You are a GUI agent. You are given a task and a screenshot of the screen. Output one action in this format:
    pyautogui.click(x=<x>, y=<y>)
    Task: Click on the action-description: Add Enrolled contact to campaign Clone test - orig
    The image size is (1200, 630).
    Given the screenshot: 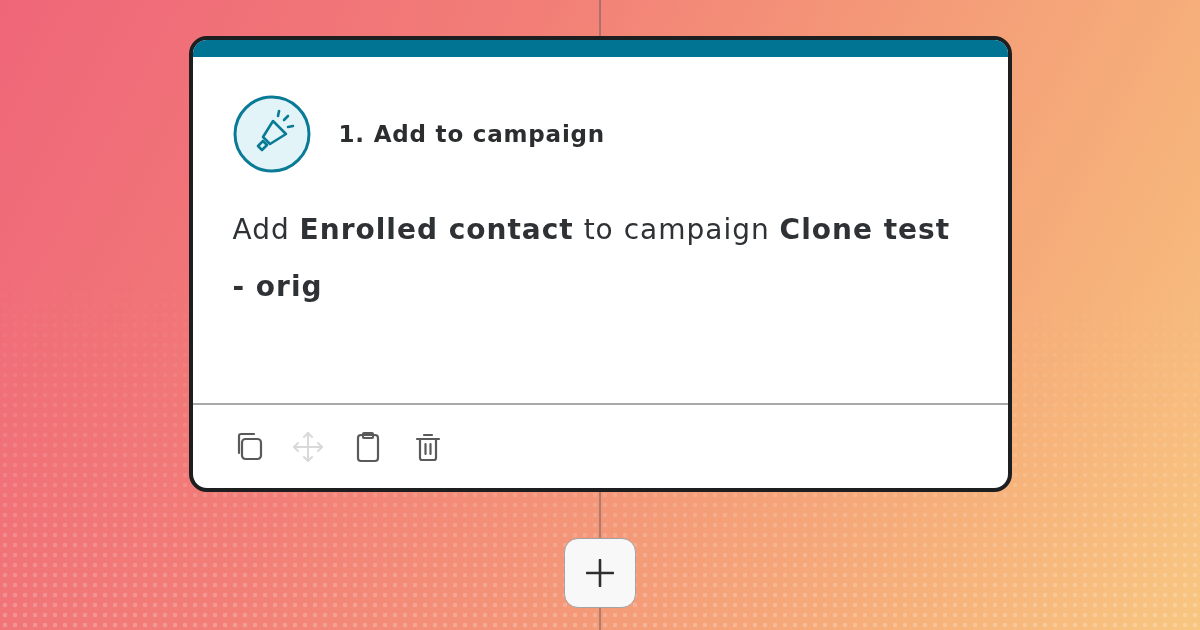 What is the action you would take?
    pyautogui.click(x=592, y=258)
    